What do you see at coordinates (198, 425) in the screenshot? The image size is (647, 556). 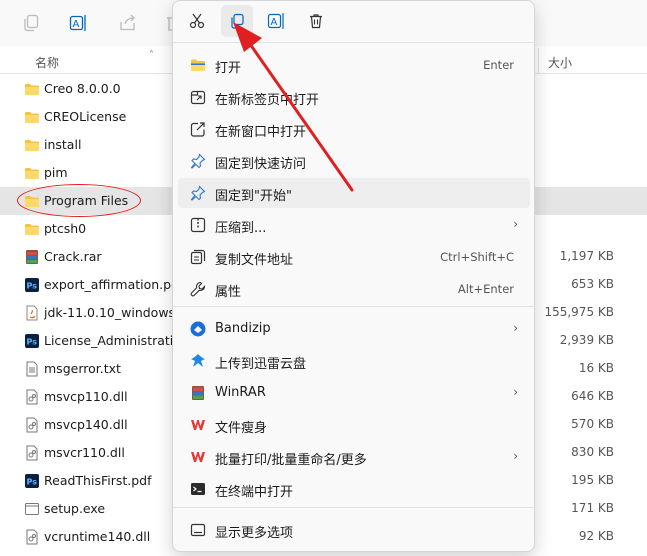 I see `wps-icon` at bounding box center [198, 425].